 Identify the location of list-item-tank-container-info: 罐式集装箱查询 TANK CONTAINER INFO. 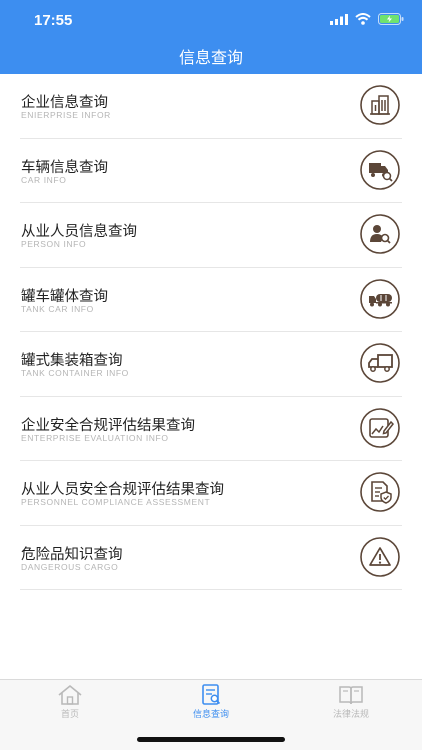
(211, 364).